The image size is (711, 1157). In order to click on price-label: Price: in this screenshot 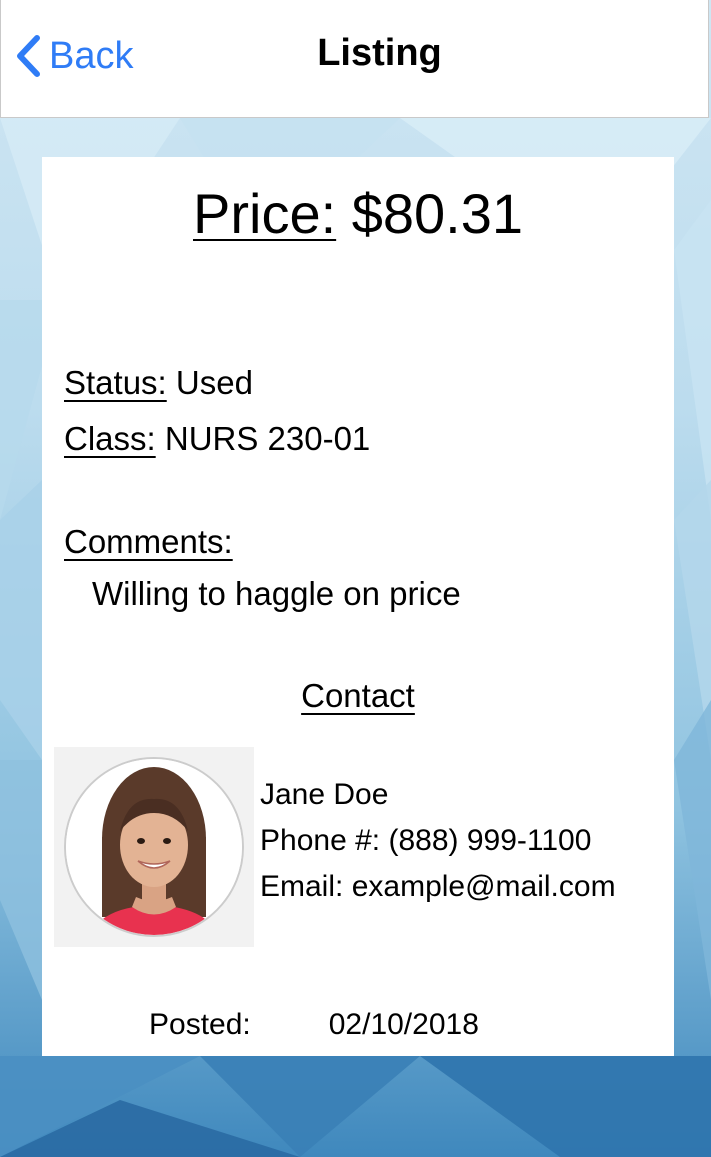, I will do `click(265, 213)`.